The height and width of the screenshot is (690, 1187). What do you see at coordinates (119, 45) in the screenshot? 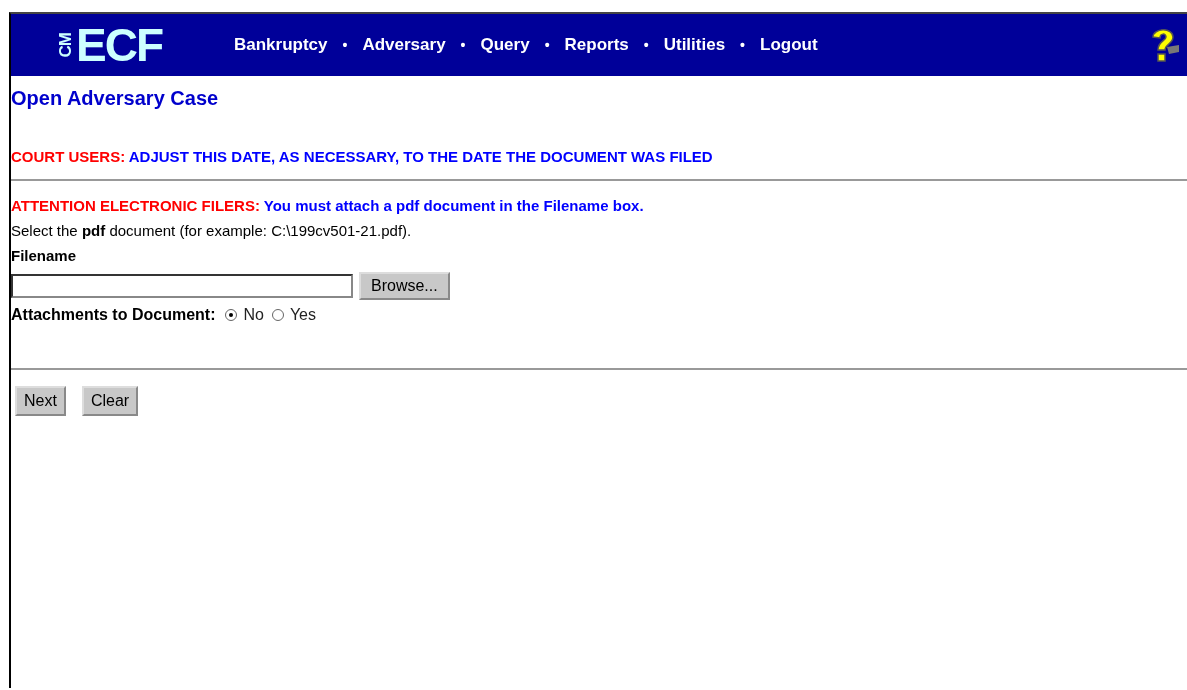
I see `logo-text: ECF` at bounding box center [119, 45].